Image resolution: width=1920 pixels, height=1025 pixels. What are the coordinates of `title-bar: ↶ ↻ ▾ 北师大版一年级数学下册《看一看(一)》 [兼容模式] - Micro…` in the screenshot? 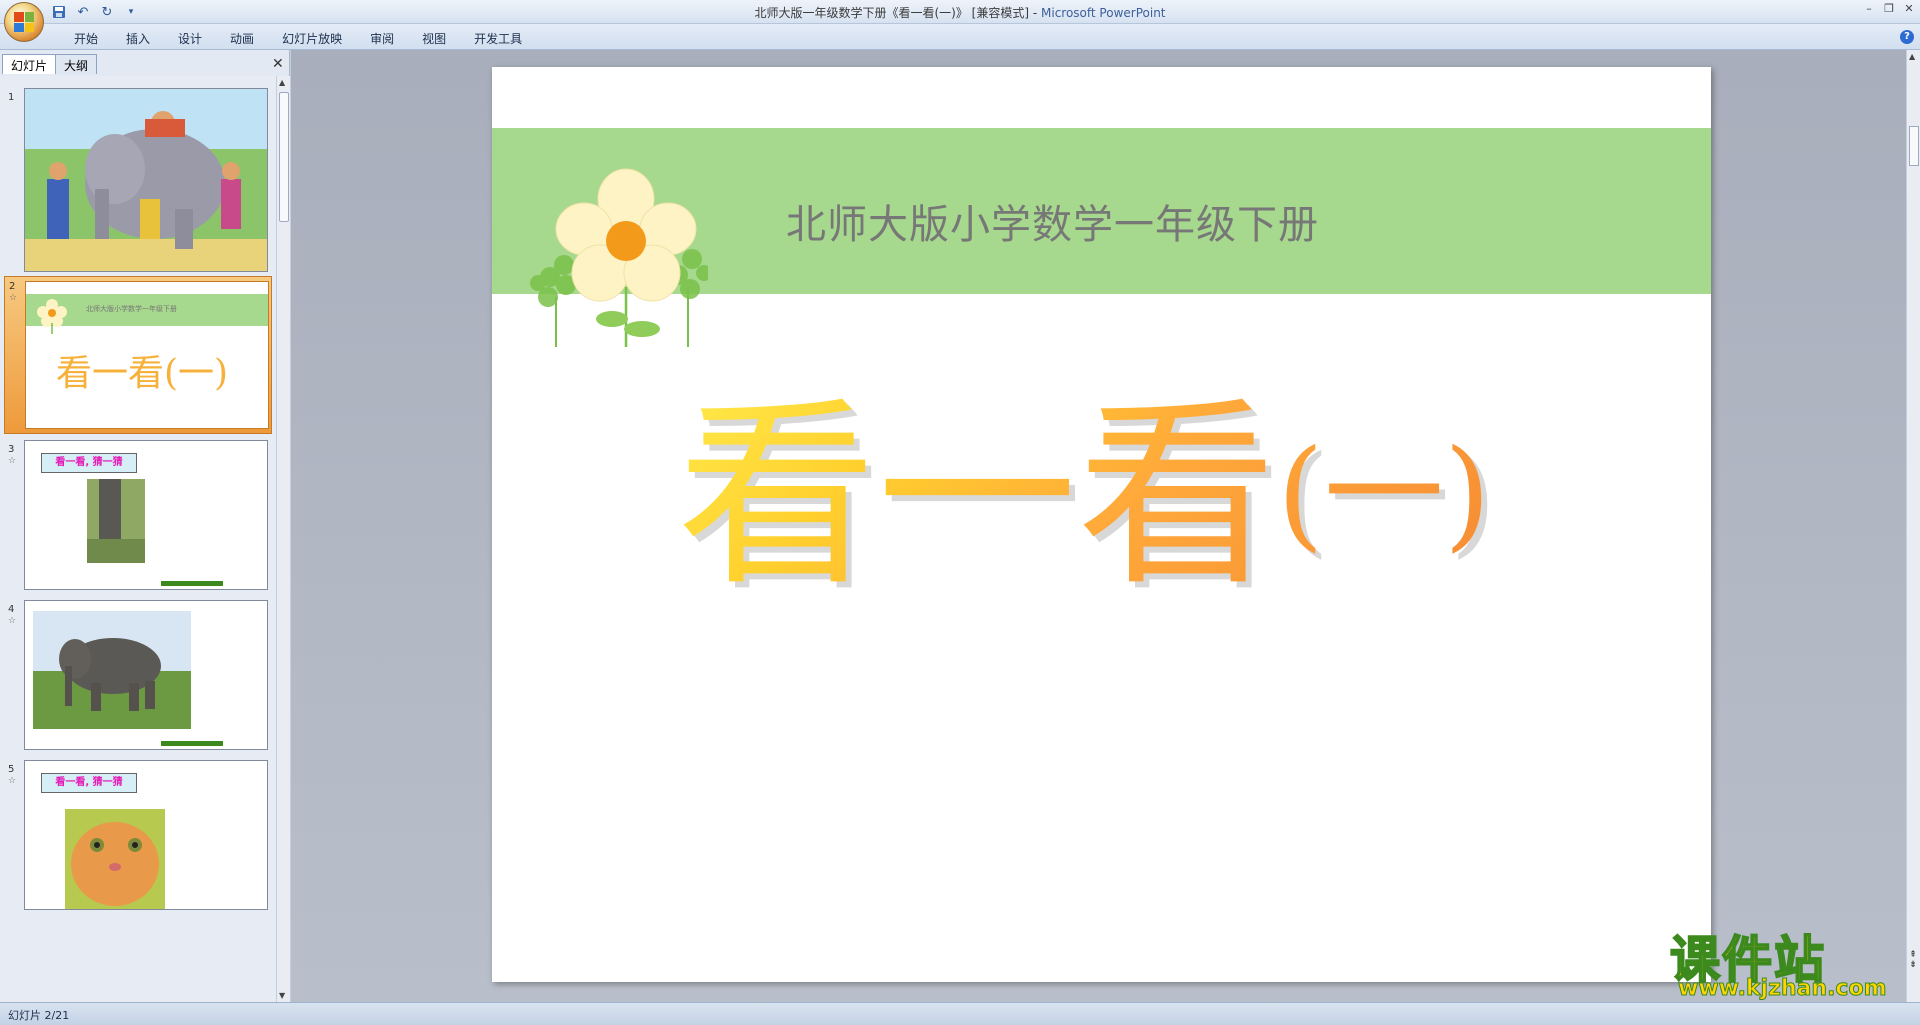 It's located at (960, 12).